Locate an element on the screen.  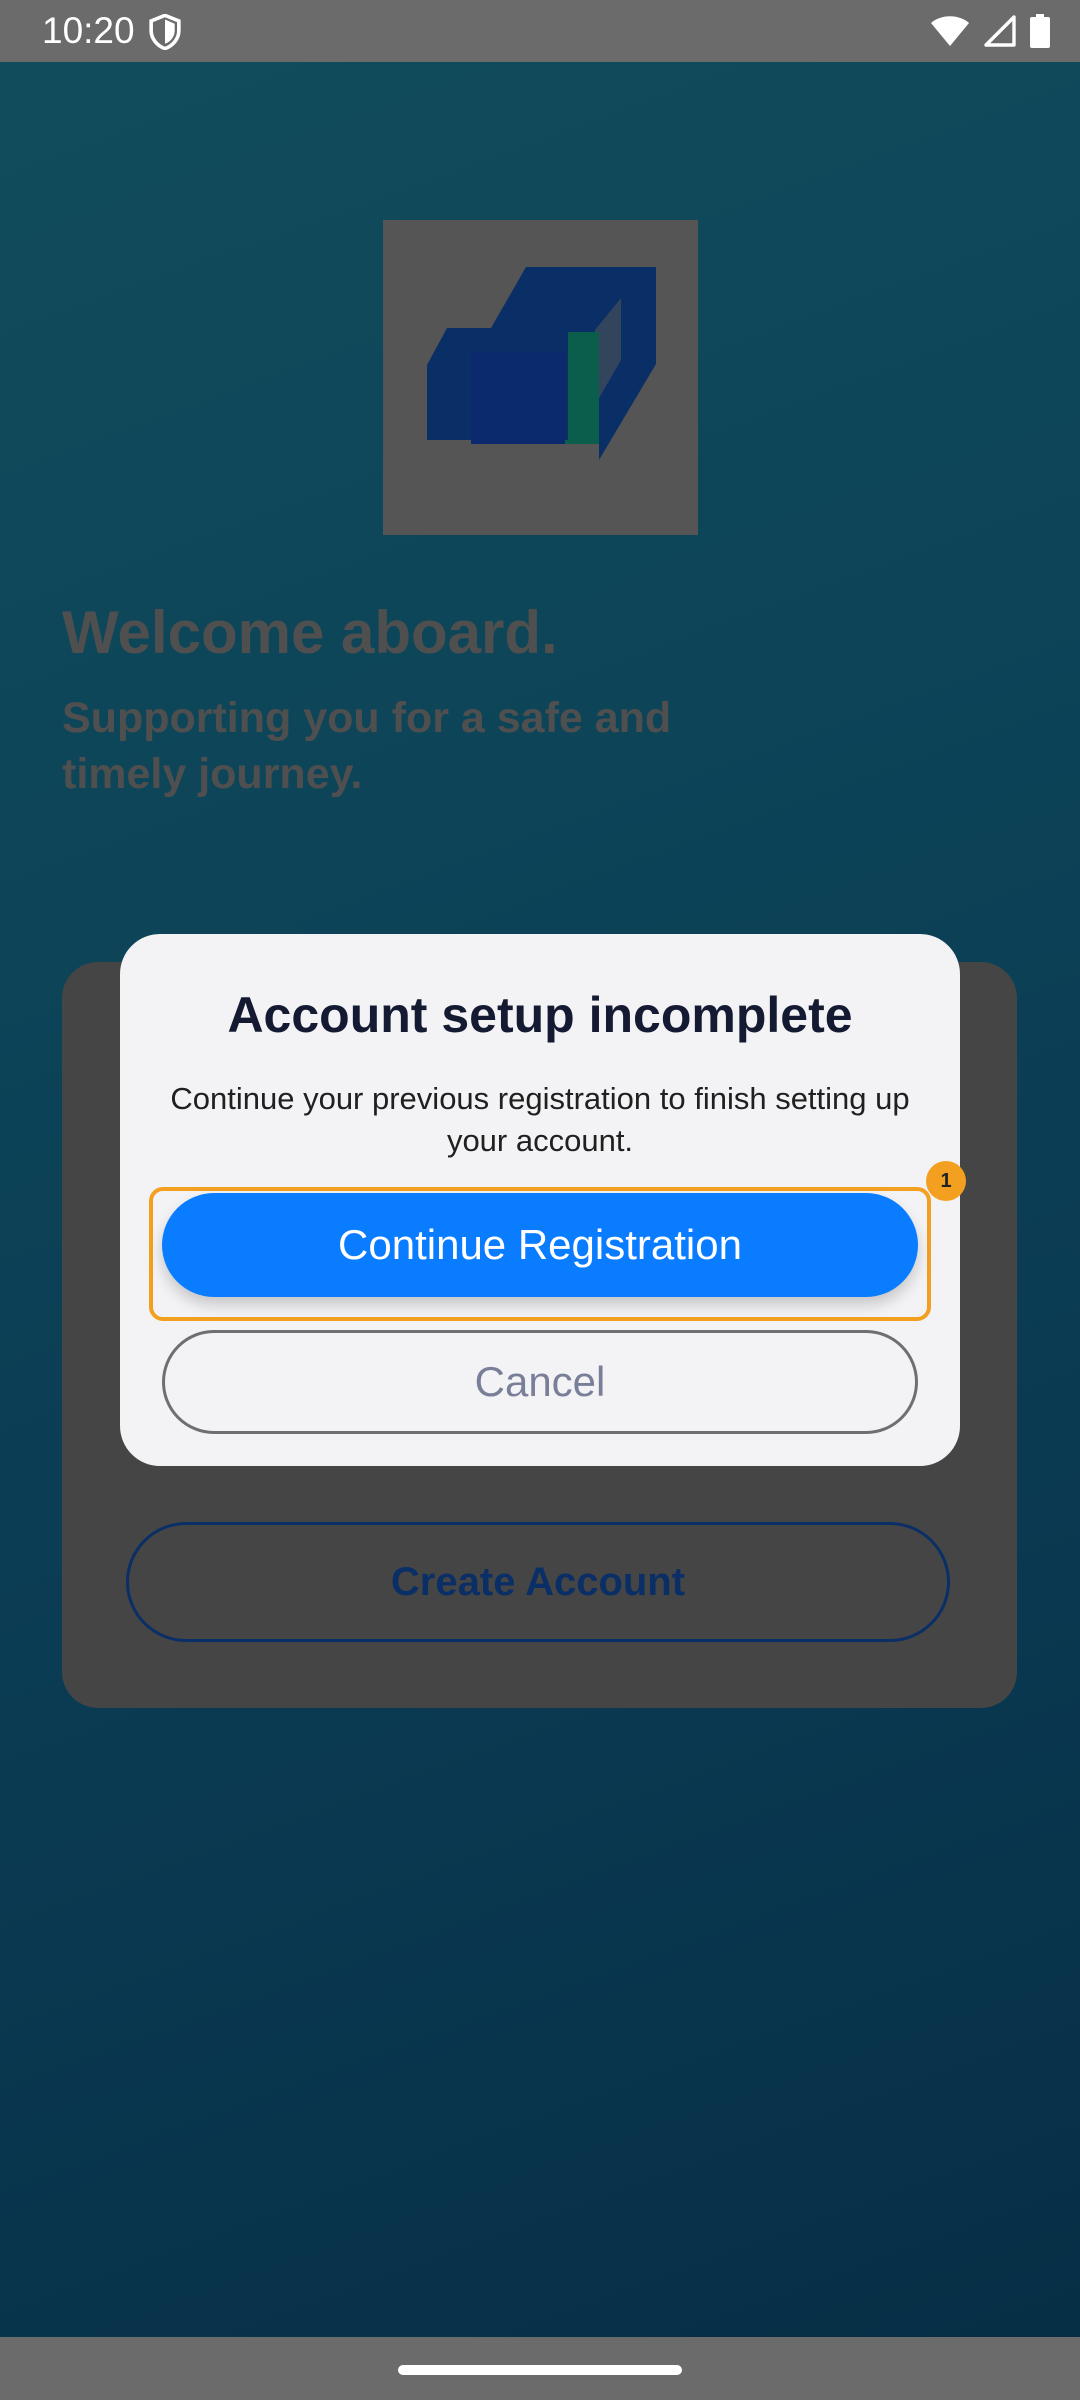
create-account-button: Create Account is located at coordinates (538, 1582).